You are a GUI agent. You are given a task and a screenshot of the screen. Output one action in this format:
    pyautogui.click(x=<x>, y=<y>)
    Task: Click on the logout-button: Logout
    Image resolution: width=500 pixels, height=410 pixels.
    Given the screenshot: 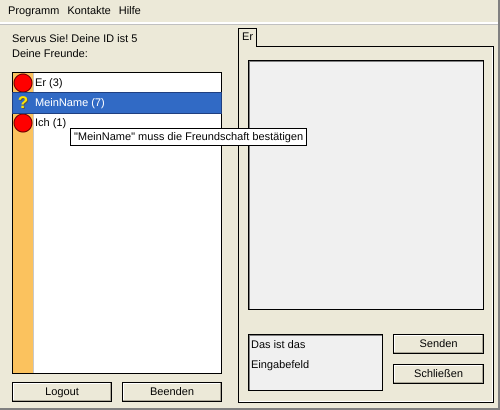 What is the action you would take?
    pyautogui.click(x=62, y=392)
    